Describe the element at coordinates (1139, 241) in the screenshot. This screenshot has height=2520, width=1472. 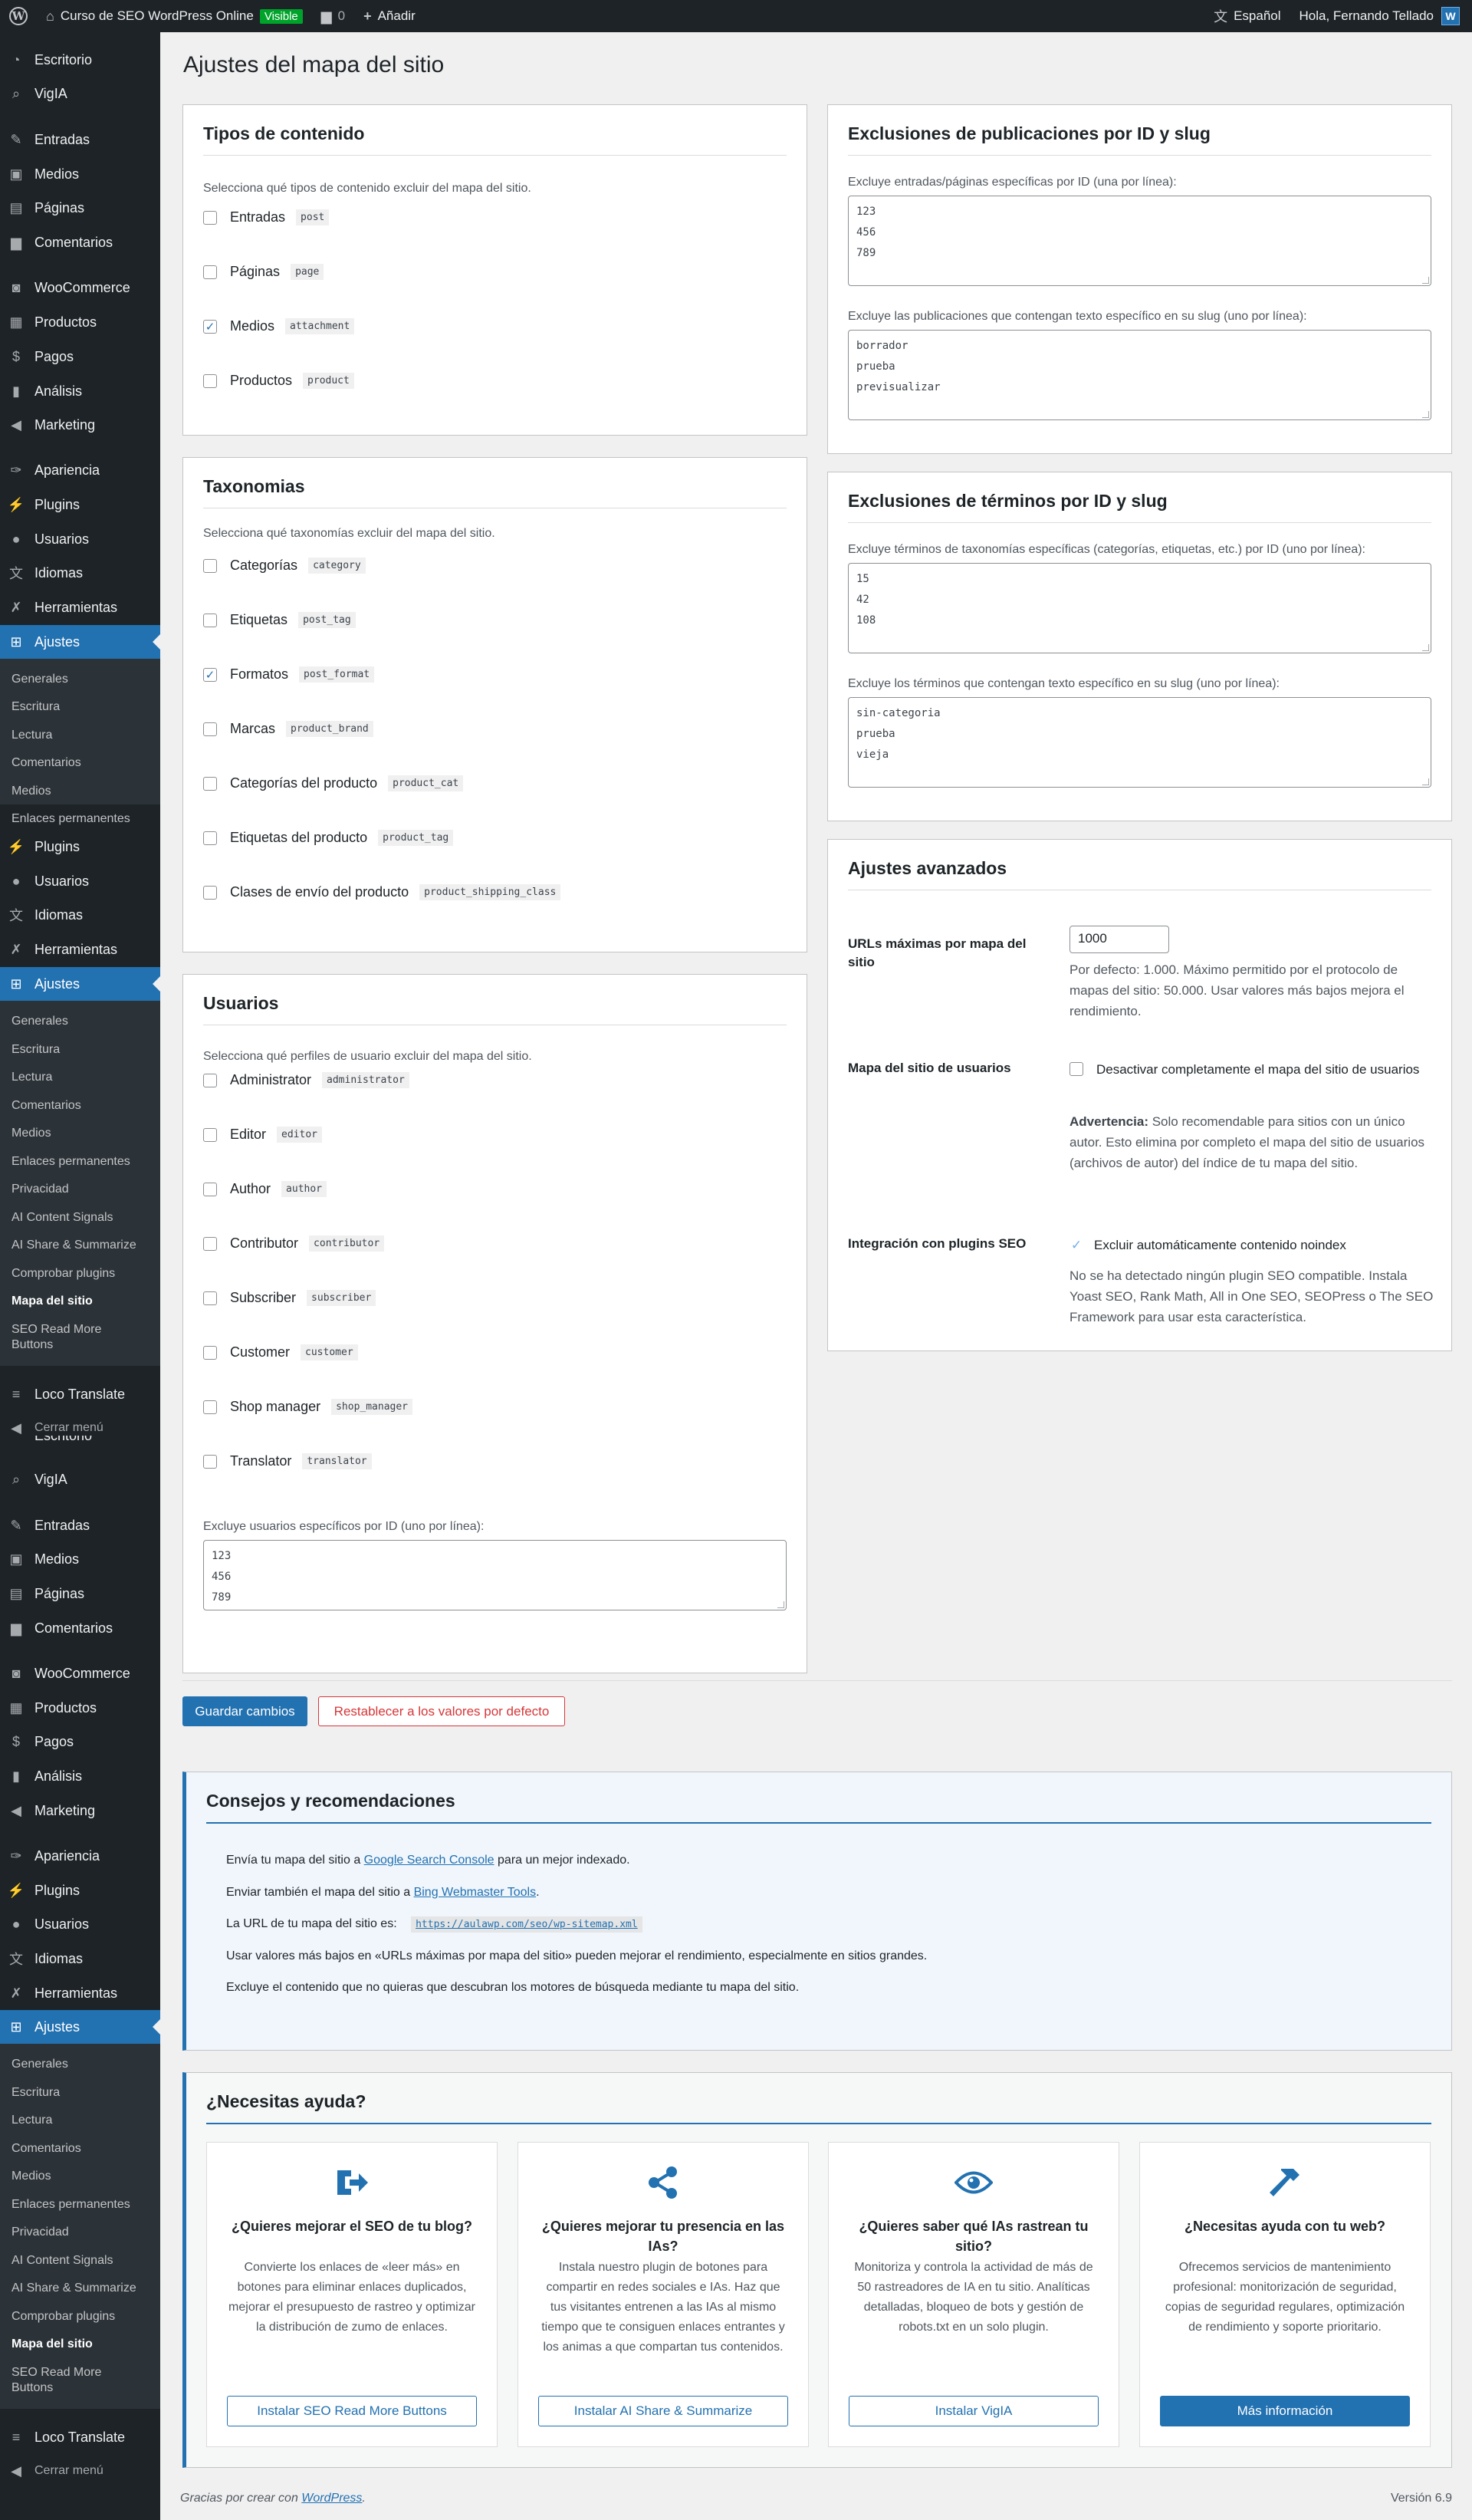
I see `post-ids-textarea: 123 456 789` at that location.